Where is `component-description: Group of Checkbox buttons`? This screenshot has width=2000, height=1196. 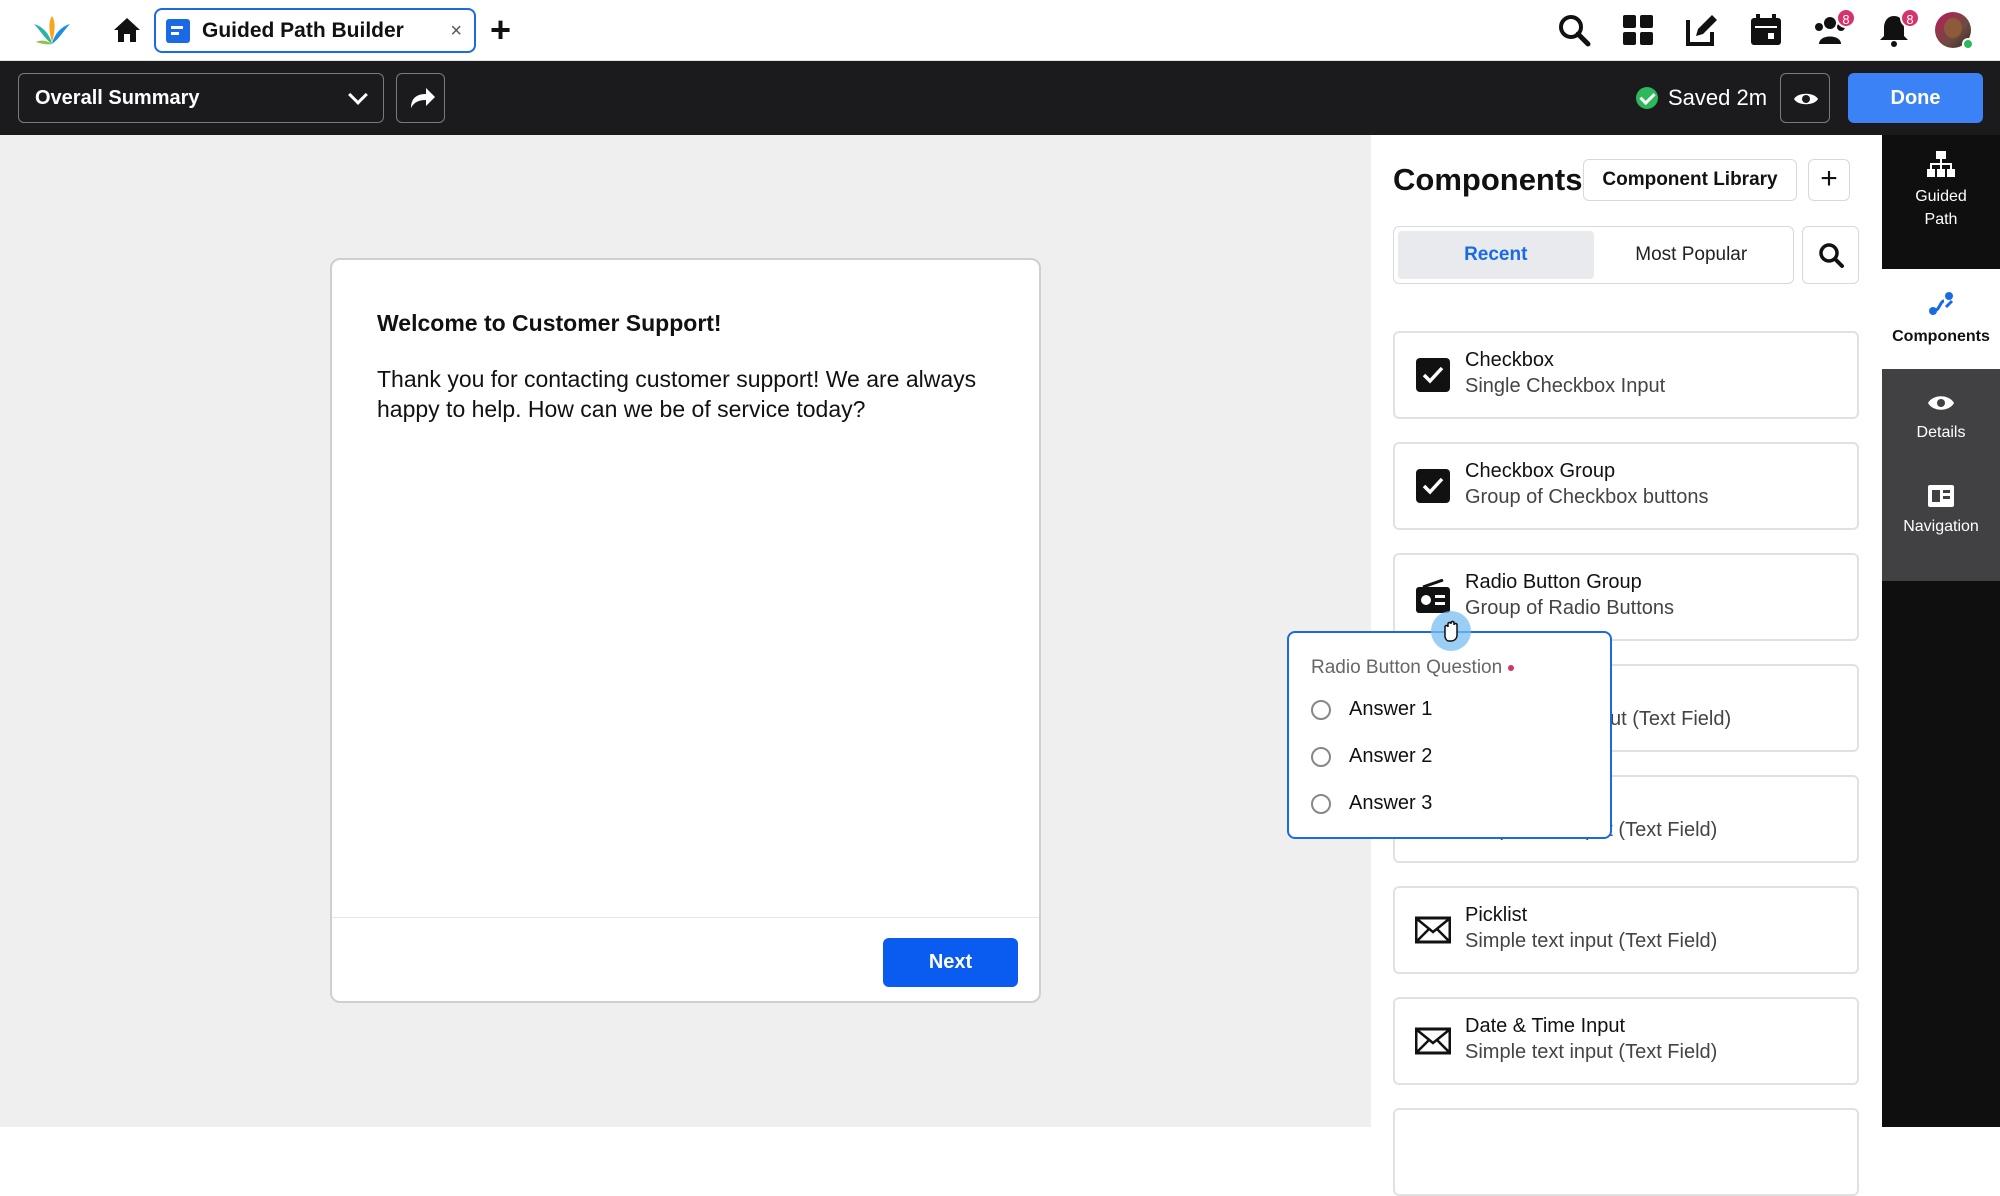 component-description: Group of Checkbox buttons is located at coordinates (1587, 497).